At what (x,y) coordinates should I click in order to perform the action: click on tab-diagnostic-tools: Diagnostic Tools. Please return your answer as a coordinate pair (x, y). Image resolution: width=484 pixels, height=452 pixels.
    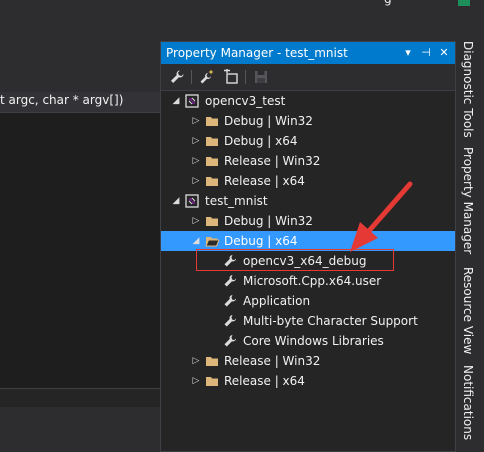
    Looking at the image, I should click on (470, 91).